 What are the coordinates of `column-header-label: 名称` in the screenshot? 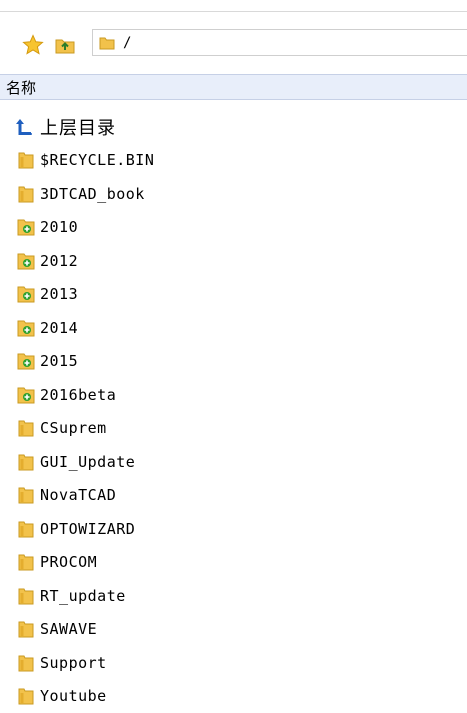 It's located at (21, 87).